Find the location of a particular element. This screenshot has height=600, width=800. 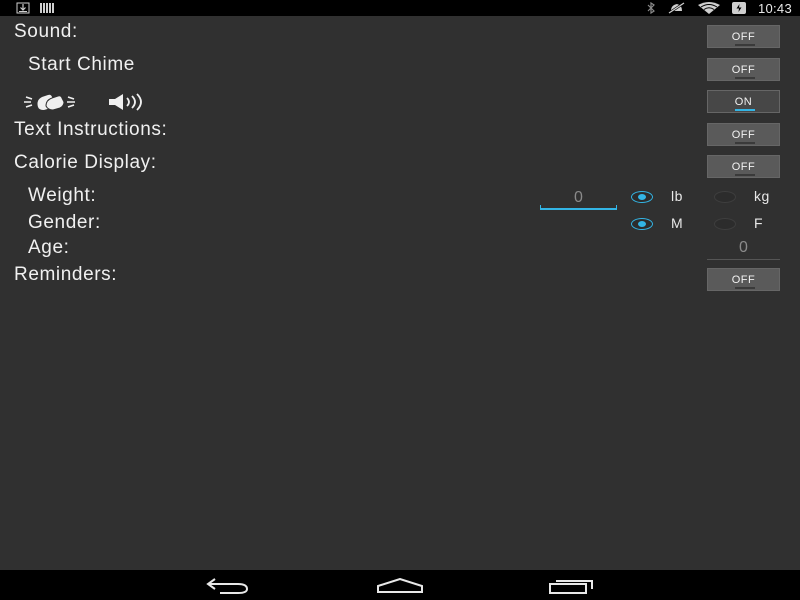

text-instructions-toggle-bar is located at coordinates (745, 143).